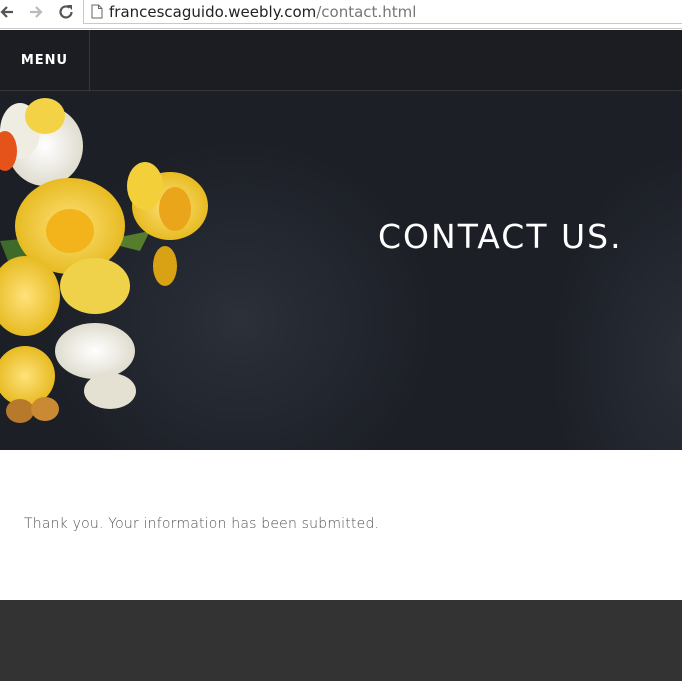  I want to click on reload-button, so click(66, 12).